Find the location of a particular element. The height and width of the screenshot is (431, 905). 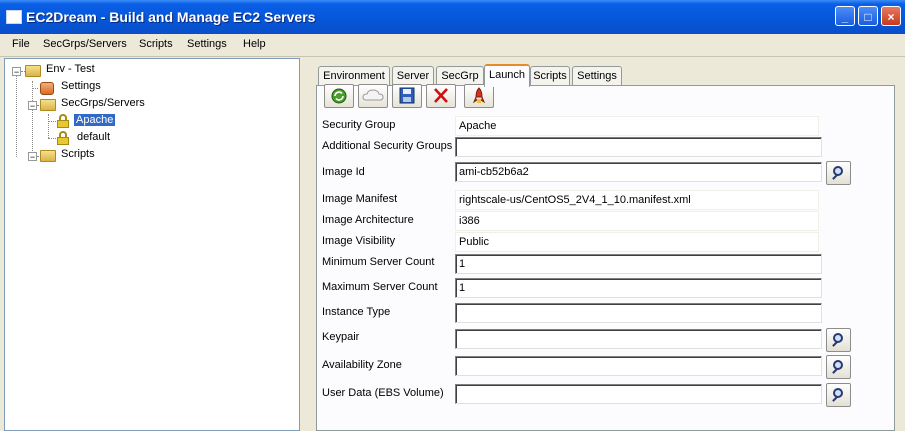

user-data-lookup-button is located at coordinates (838, 395).